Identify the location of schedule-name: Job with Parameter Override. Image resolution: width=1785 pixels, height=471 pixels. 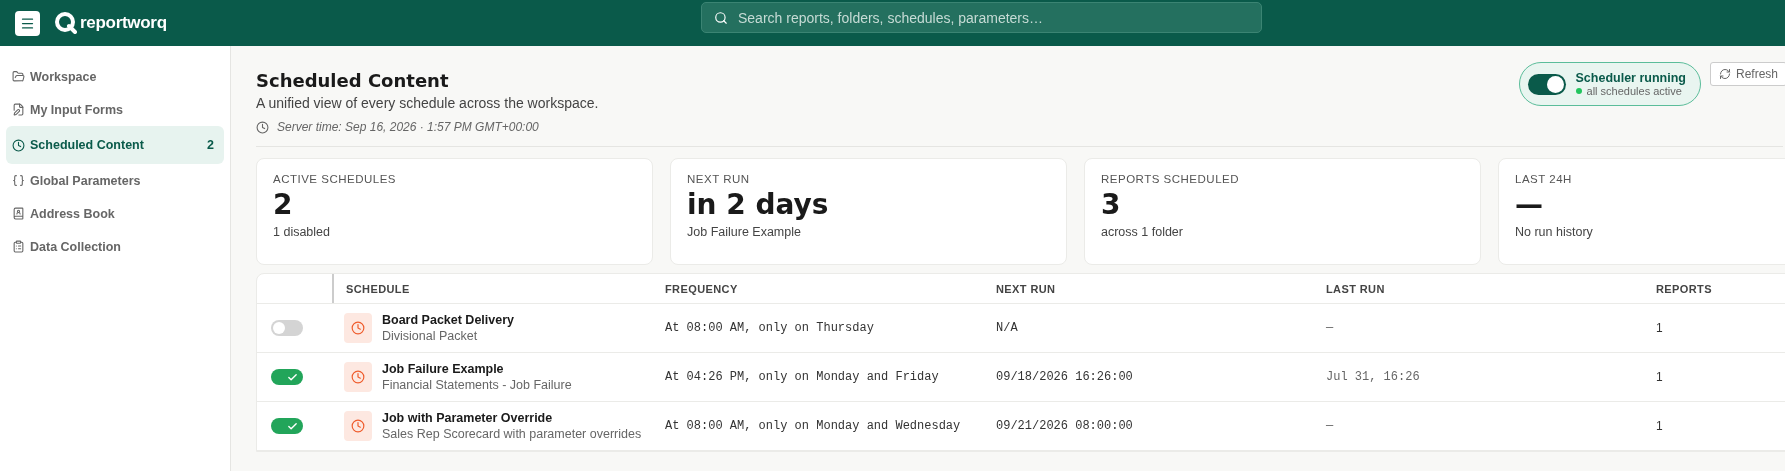
(512, 418).